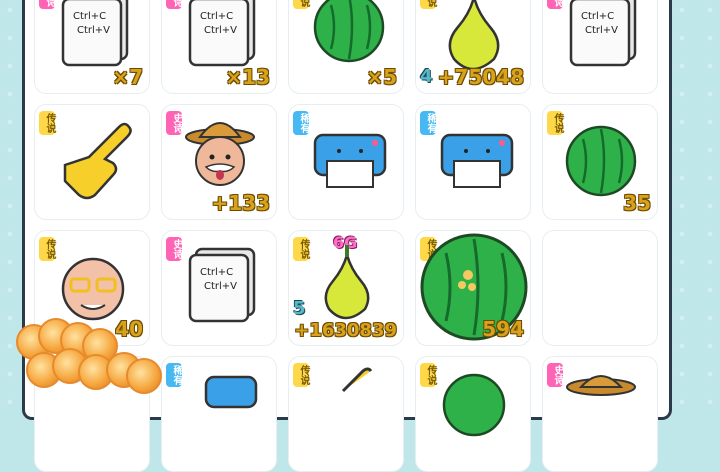 This screenshot has width=720, height=472. Describe the element at coordinates (473, 288) in the screenshot. I see `cell-watermelon-big: 传说 594` at that location.